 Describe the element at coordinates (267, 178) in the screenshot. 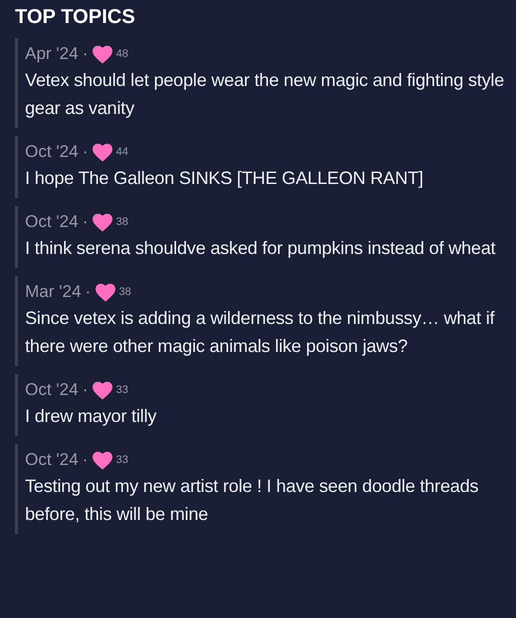

I see `topic-link: I hope The Galleon SINKS [THE GALLEON RANT]` at that location.